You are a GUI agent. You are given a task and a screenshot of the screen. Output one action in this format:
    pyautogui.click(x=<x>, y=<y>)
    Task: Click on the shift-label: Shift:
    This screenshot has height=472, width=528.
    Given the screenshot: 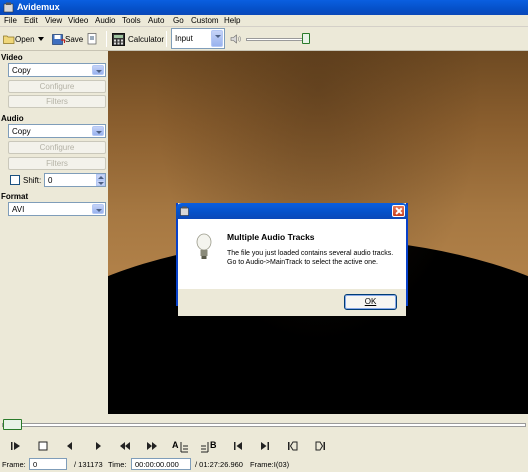 What is the action you would take?
    pyautogui.click(x=32, y=180)
    